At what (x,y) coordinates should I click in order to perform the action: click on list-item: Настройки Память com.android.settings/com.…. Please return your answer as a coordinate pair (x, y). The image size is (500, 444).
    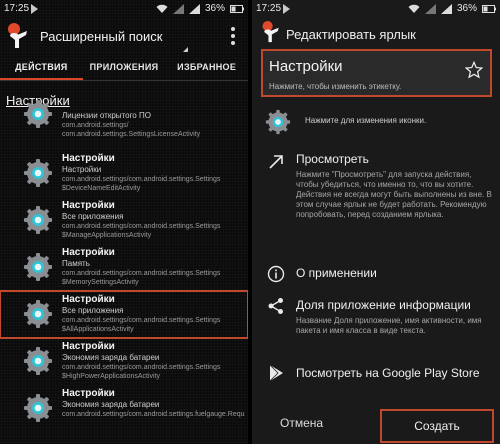
    Looking at the image, I should click on (124, 267).